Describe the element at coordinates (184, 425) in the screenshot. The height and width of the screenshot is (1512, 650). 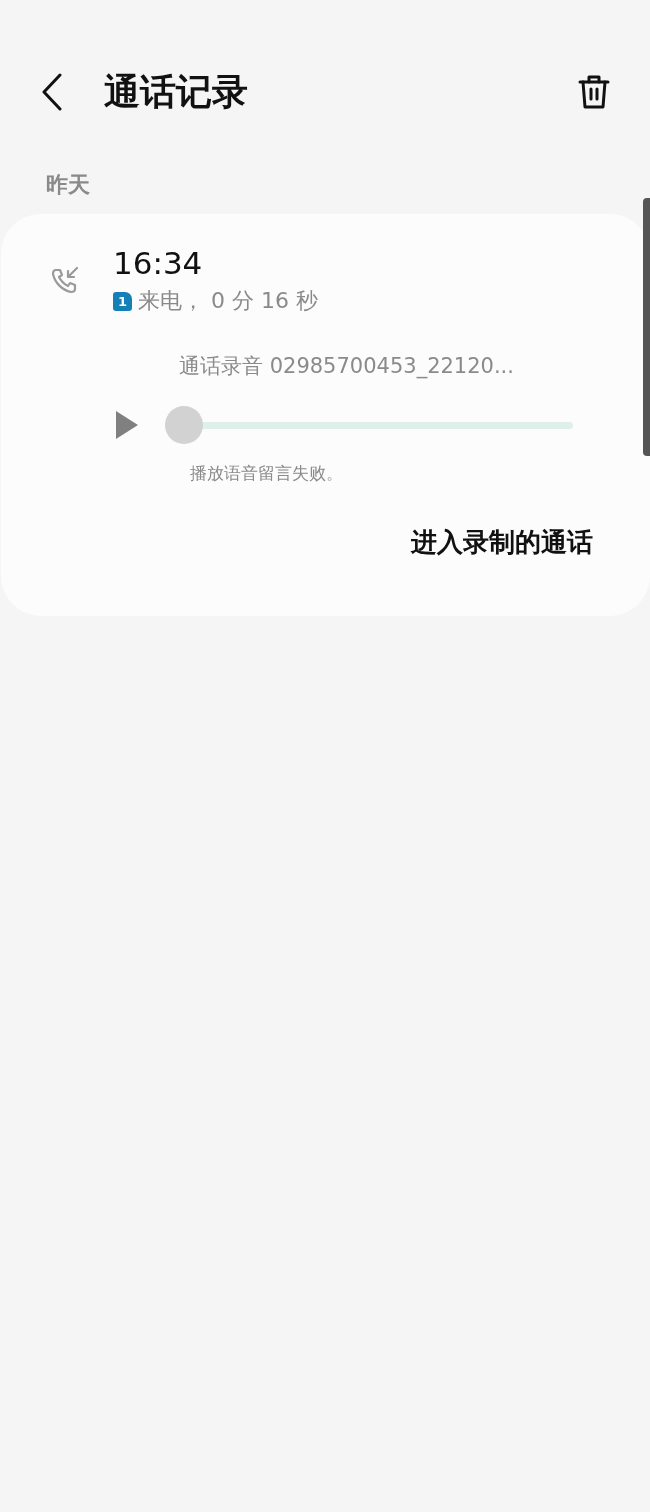
I see `slider-thumb` at that location.